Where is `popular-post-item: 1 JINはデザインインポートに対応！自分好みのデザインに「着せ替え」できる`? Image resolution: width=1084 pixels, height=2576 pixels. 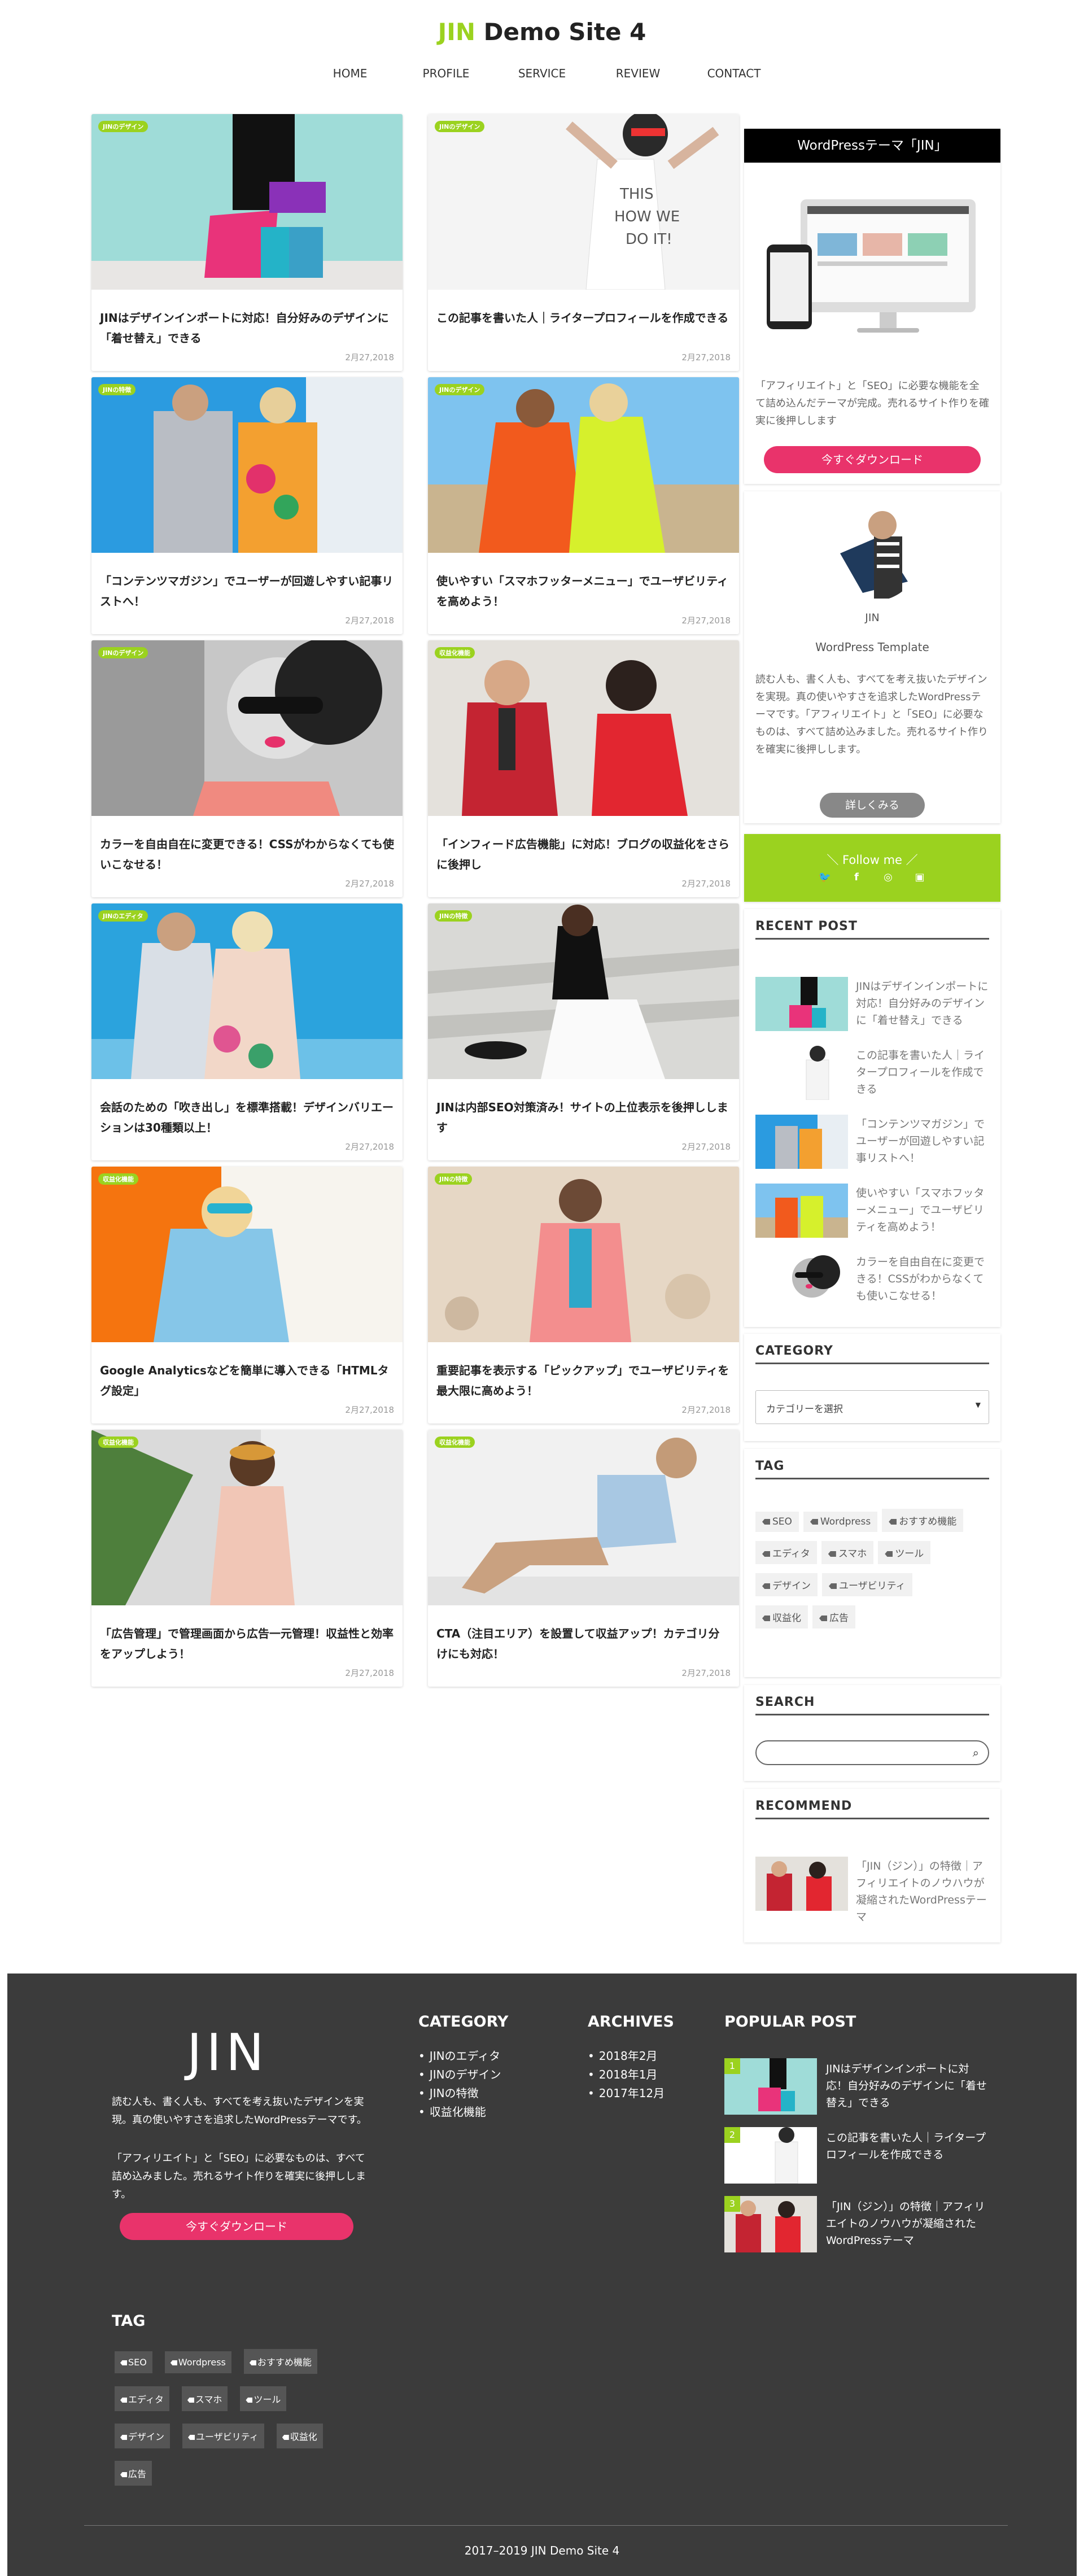
popular-post-item: 1 JINはデザインインポートに対応！自分好みのデザインに「着せ替え」できる is located at coordinates (859, 2087).